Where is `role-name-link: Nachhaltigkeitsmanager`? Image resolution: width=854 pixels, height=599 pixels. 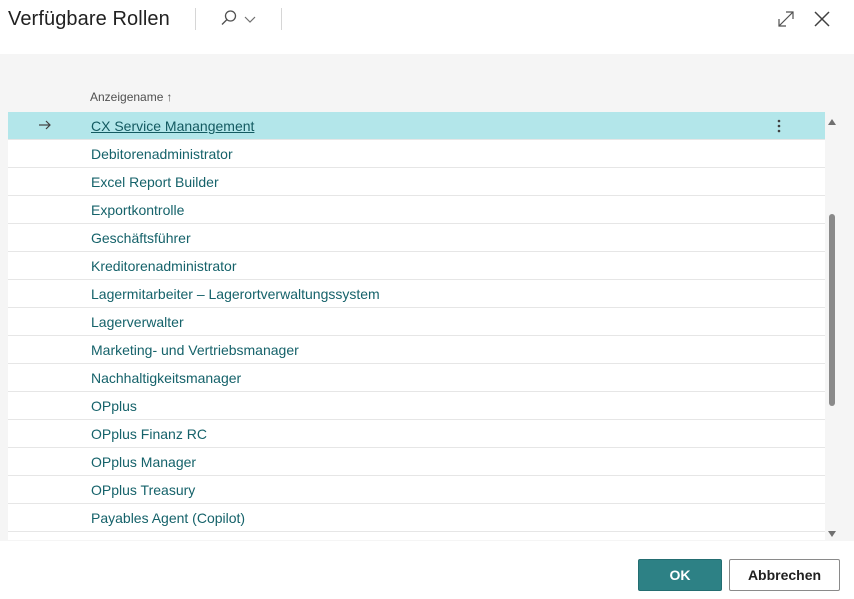
role-name-link: Nachhaltigkeitsmanager is located at coordinates (166, 378).